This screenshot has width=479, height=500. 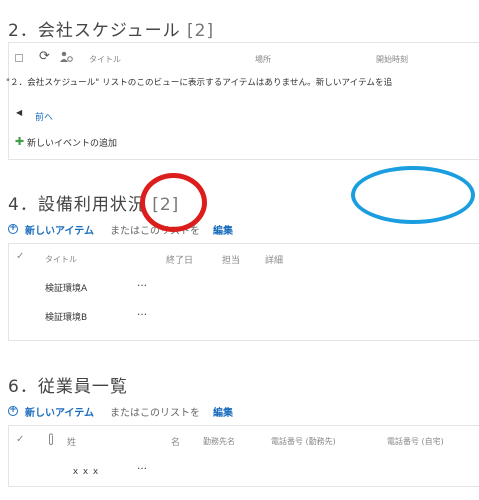 I want to click on employees-edit-link: 編集, so click(x=223, y=411).